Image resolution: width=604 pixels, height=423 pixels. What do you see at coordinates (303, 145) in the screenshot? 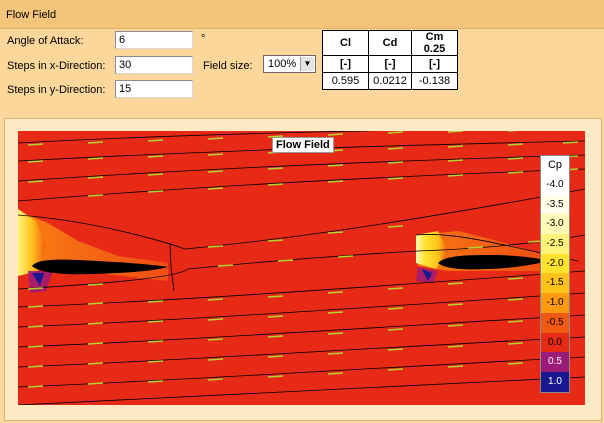
I see `plot-title: Flow Field` at bounding box center [303, 145].